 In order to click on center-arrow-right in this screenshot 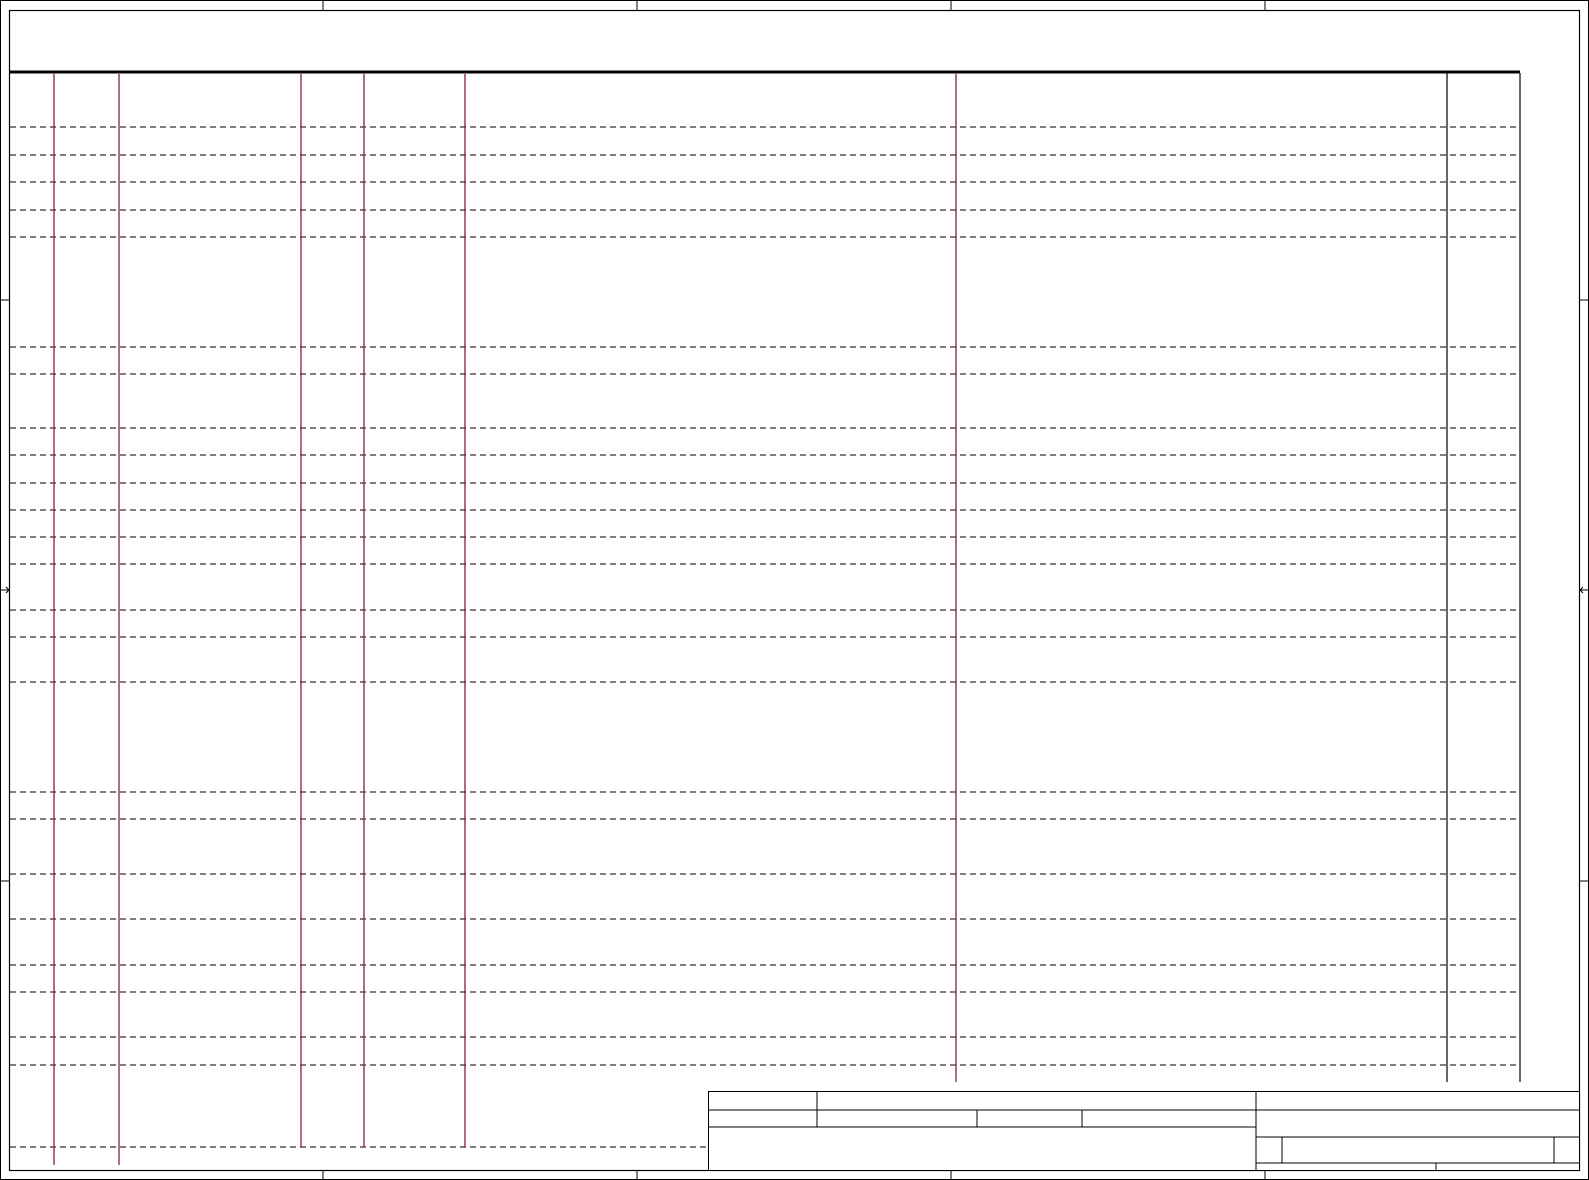, I will do `click(1583, 590)`.